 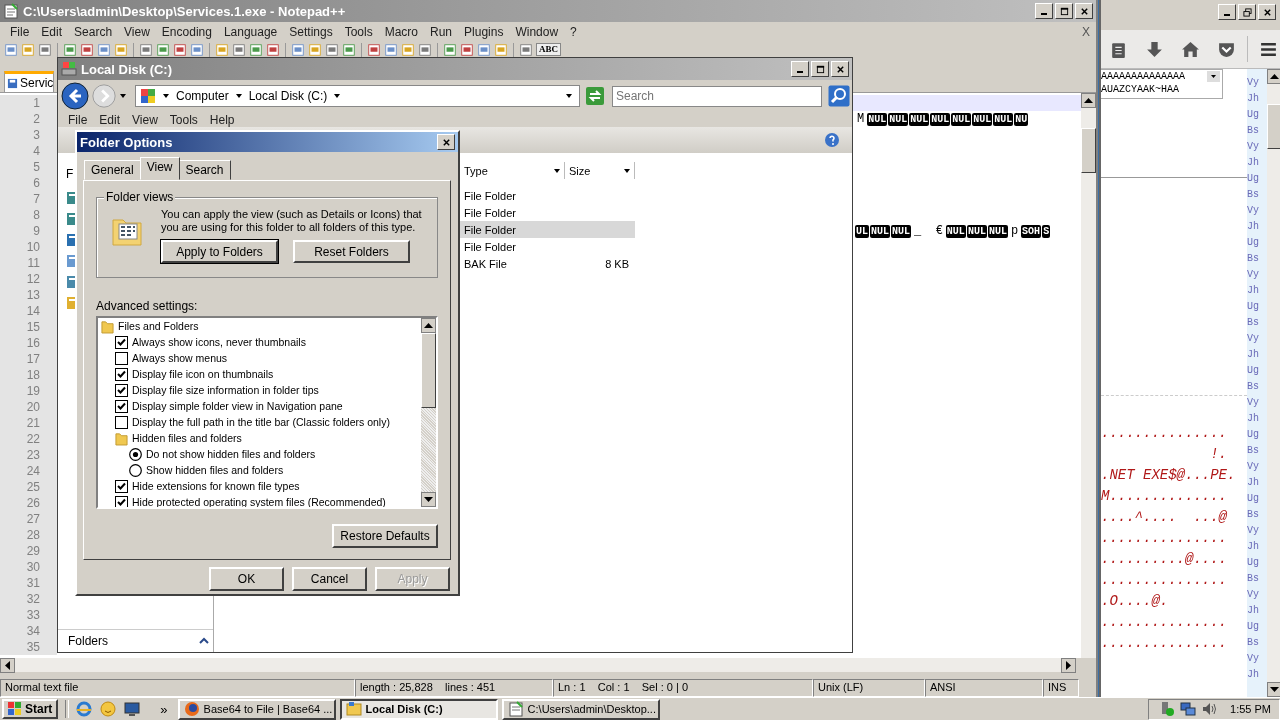 I want to click on tab: Search, so click(x=204, y=170).